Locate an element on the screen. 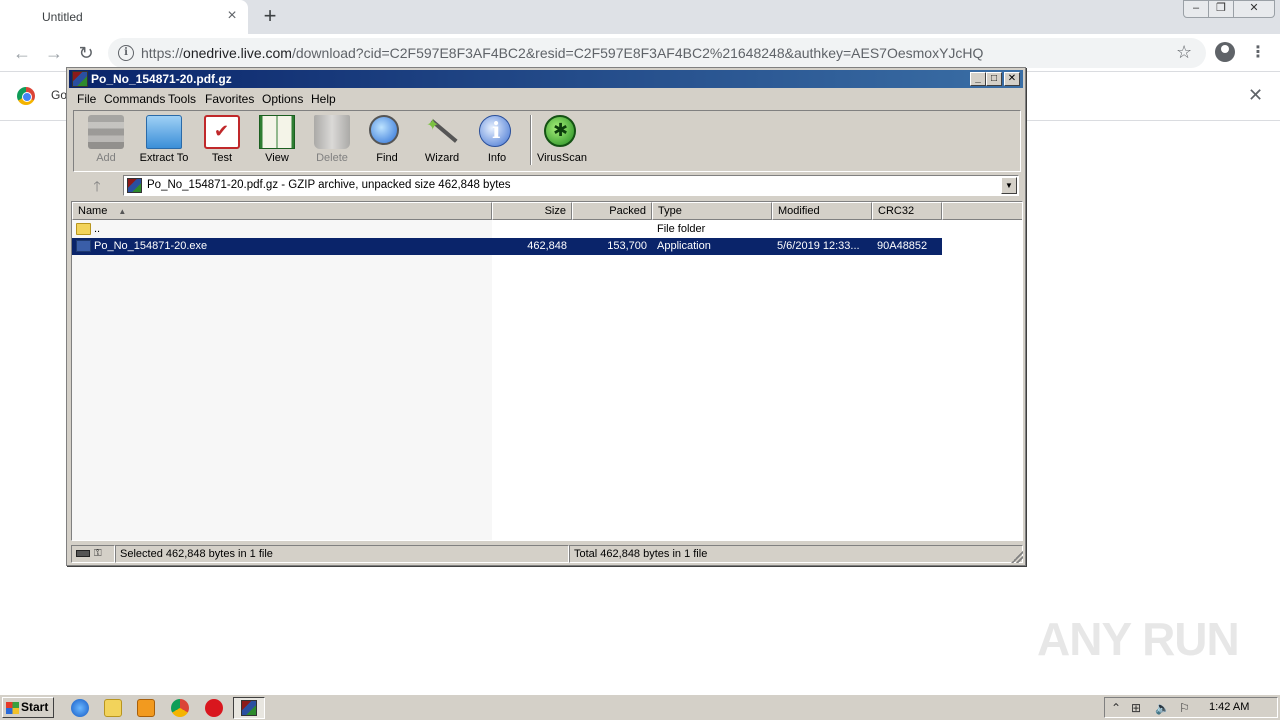  column-header-name: Name ▲ is located at coordinates (282, 211).